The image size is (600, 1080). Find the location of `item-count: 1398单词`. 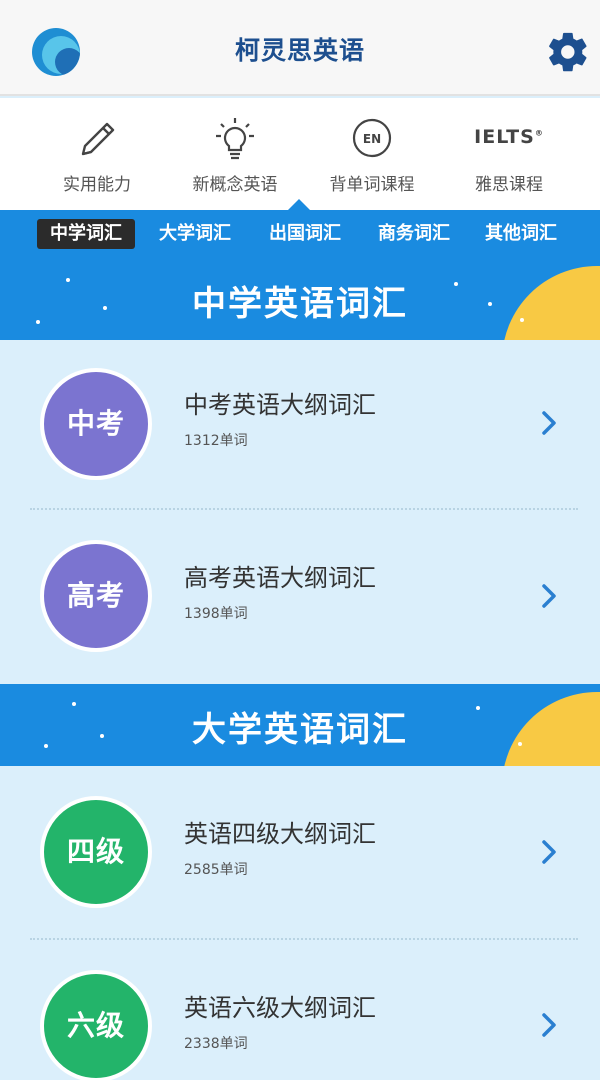

item-count: 1398单词 is located at coordinates (216, 614).